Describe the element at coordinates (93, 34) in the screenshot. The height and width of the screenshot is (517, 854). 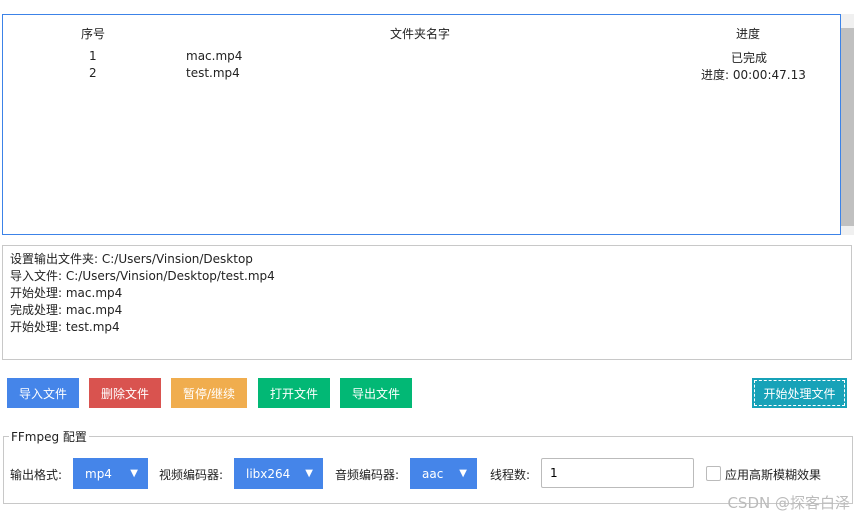
I see `header-index: 序号` at that location.